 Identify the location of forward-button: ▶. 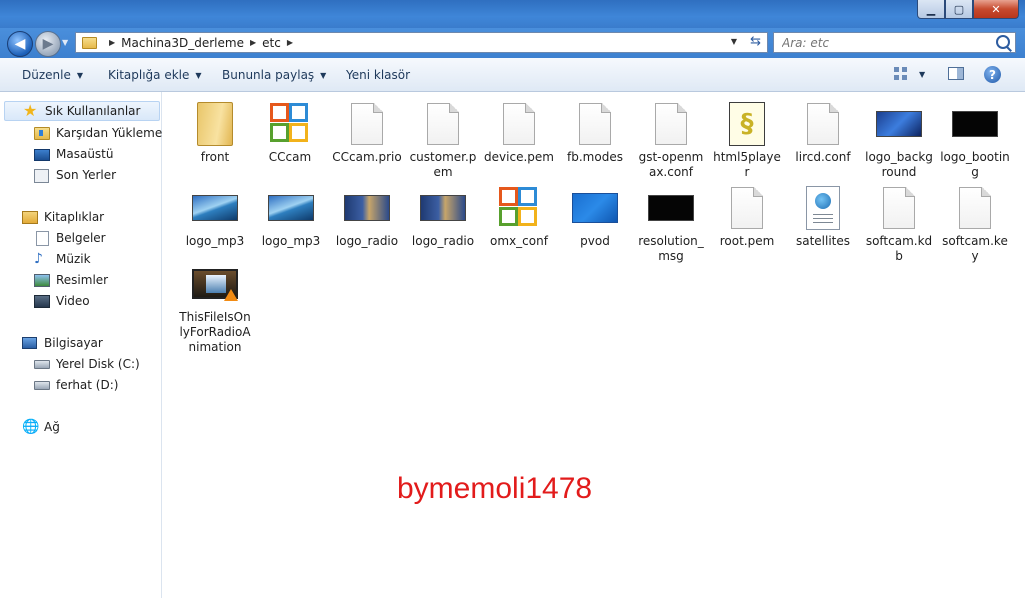
(48, 44).